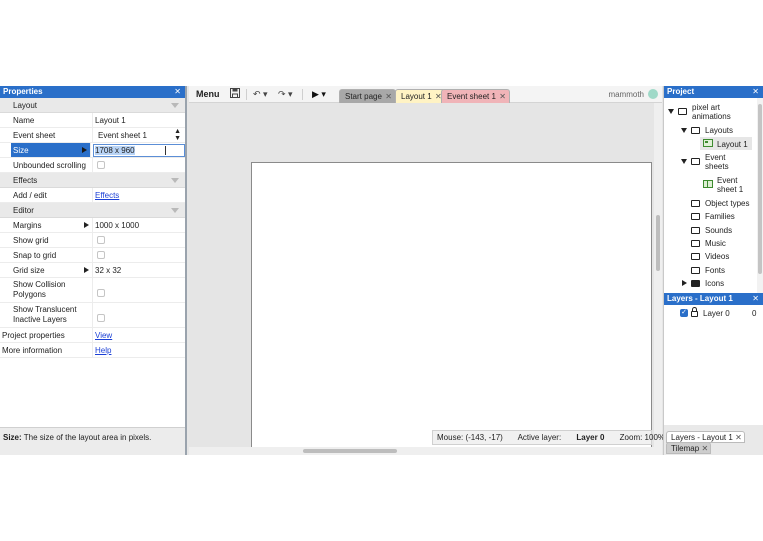  Describe the element at coordinates (260, 94) in the screenshot. I see `undo-icon: ↶ ▾` at that location.